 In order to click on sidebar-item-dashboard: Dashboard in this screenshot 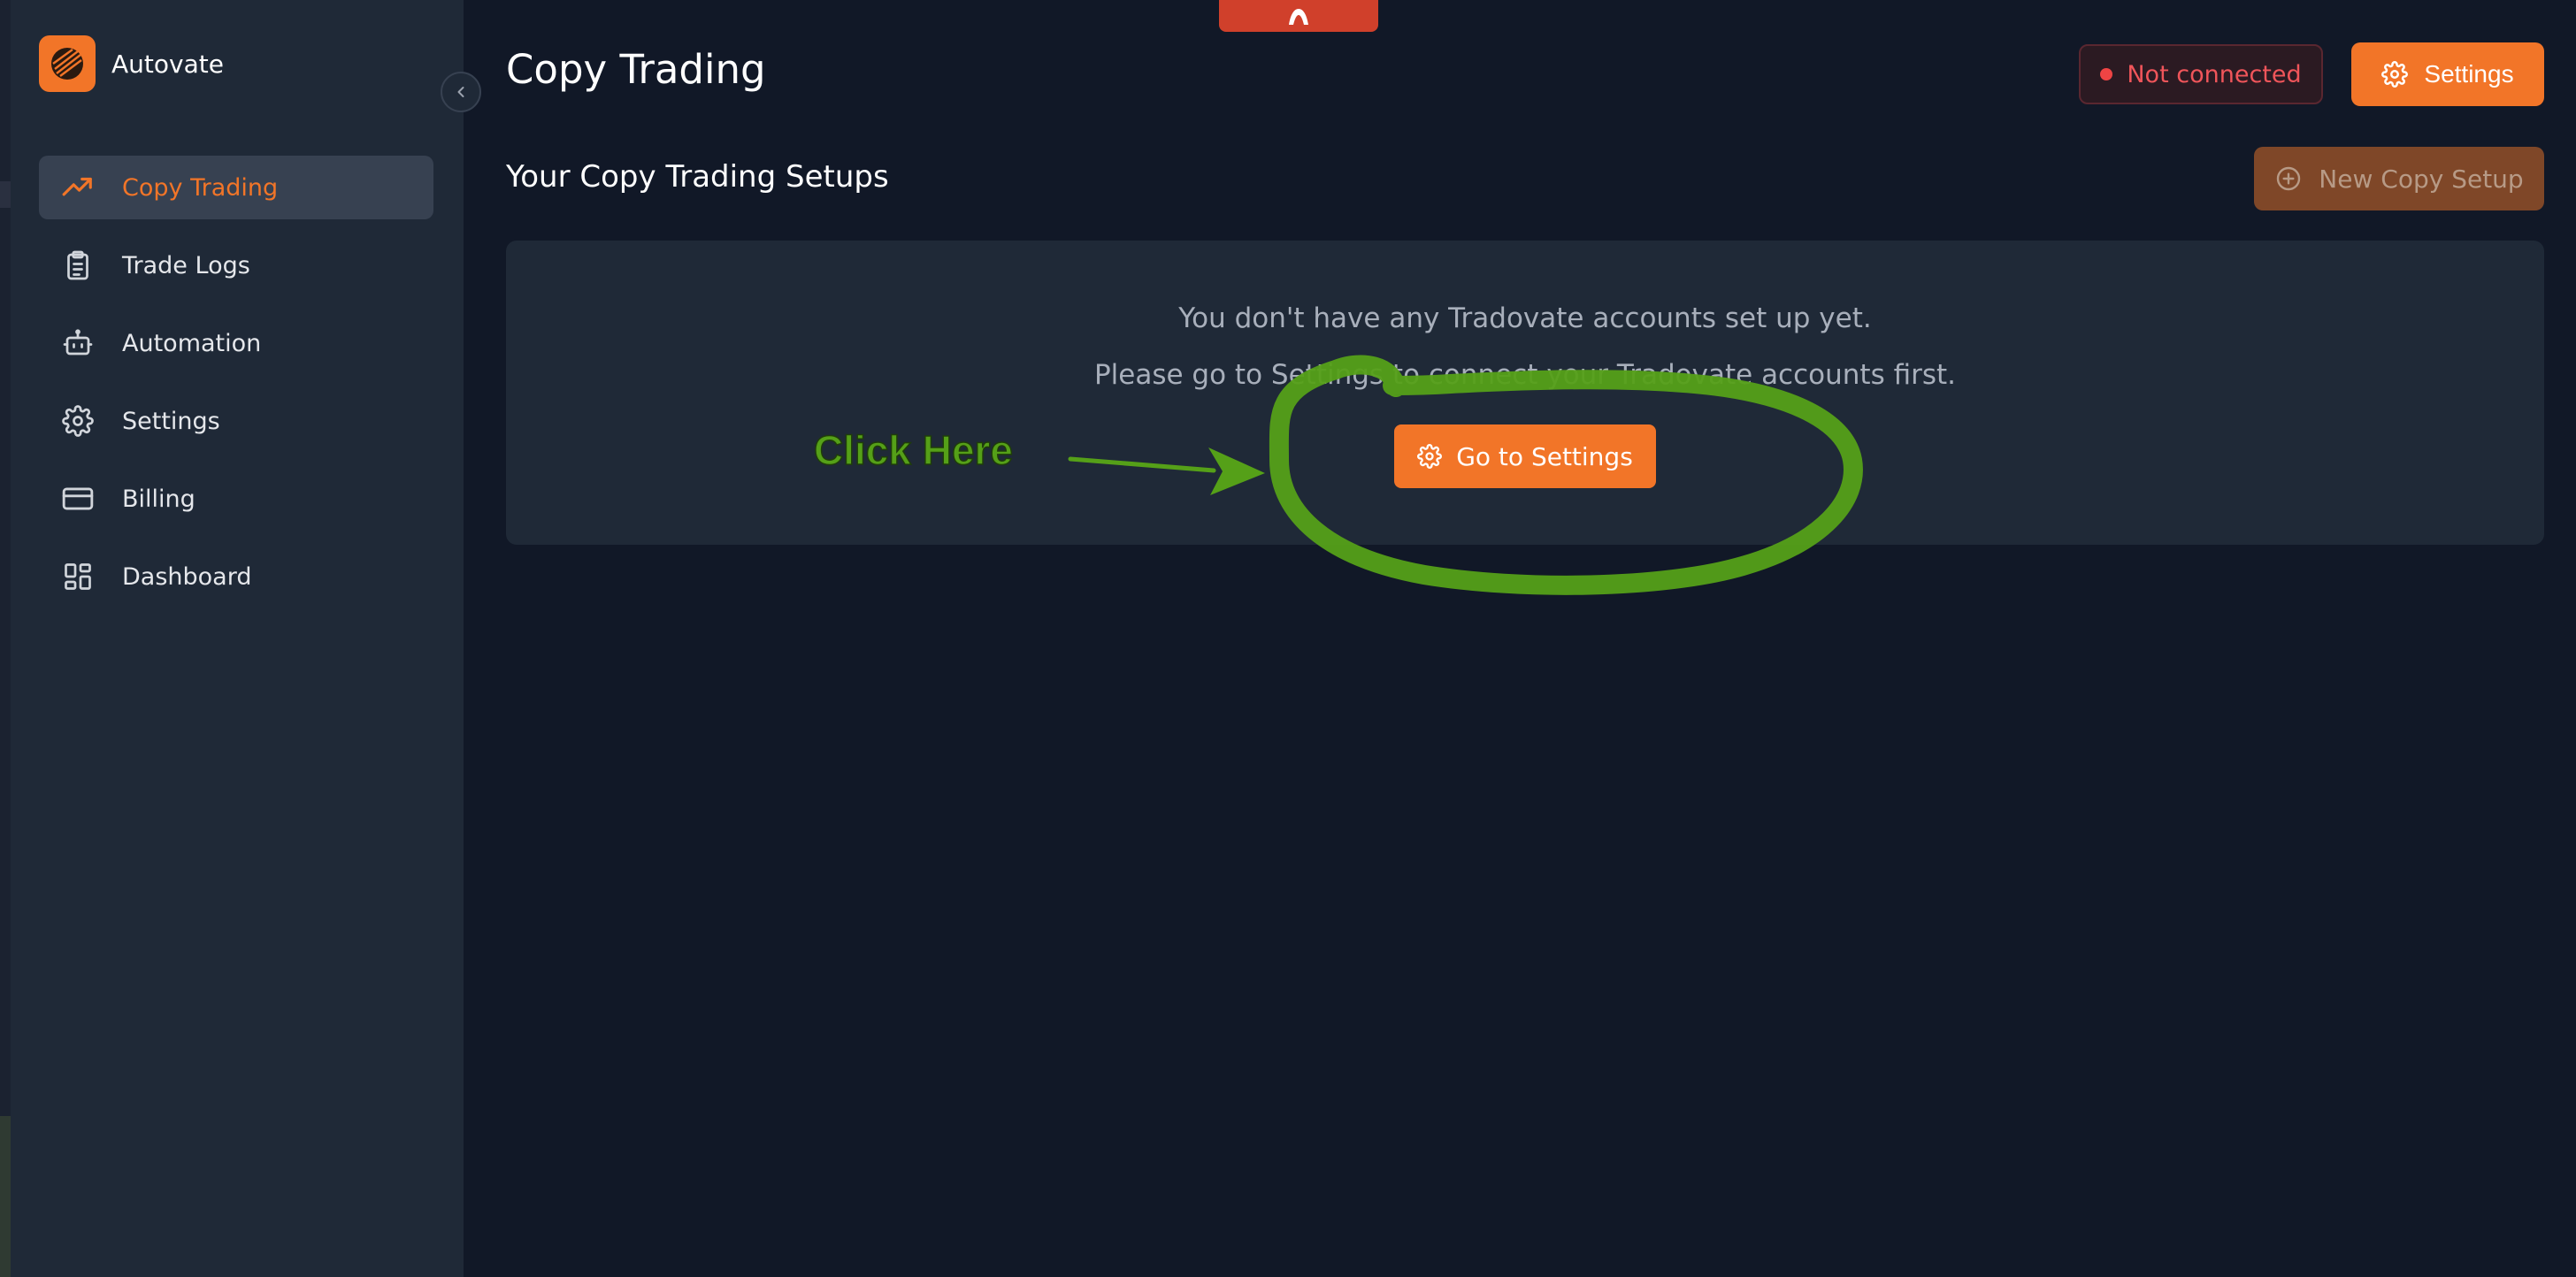, I will do `click(236, 576)`.